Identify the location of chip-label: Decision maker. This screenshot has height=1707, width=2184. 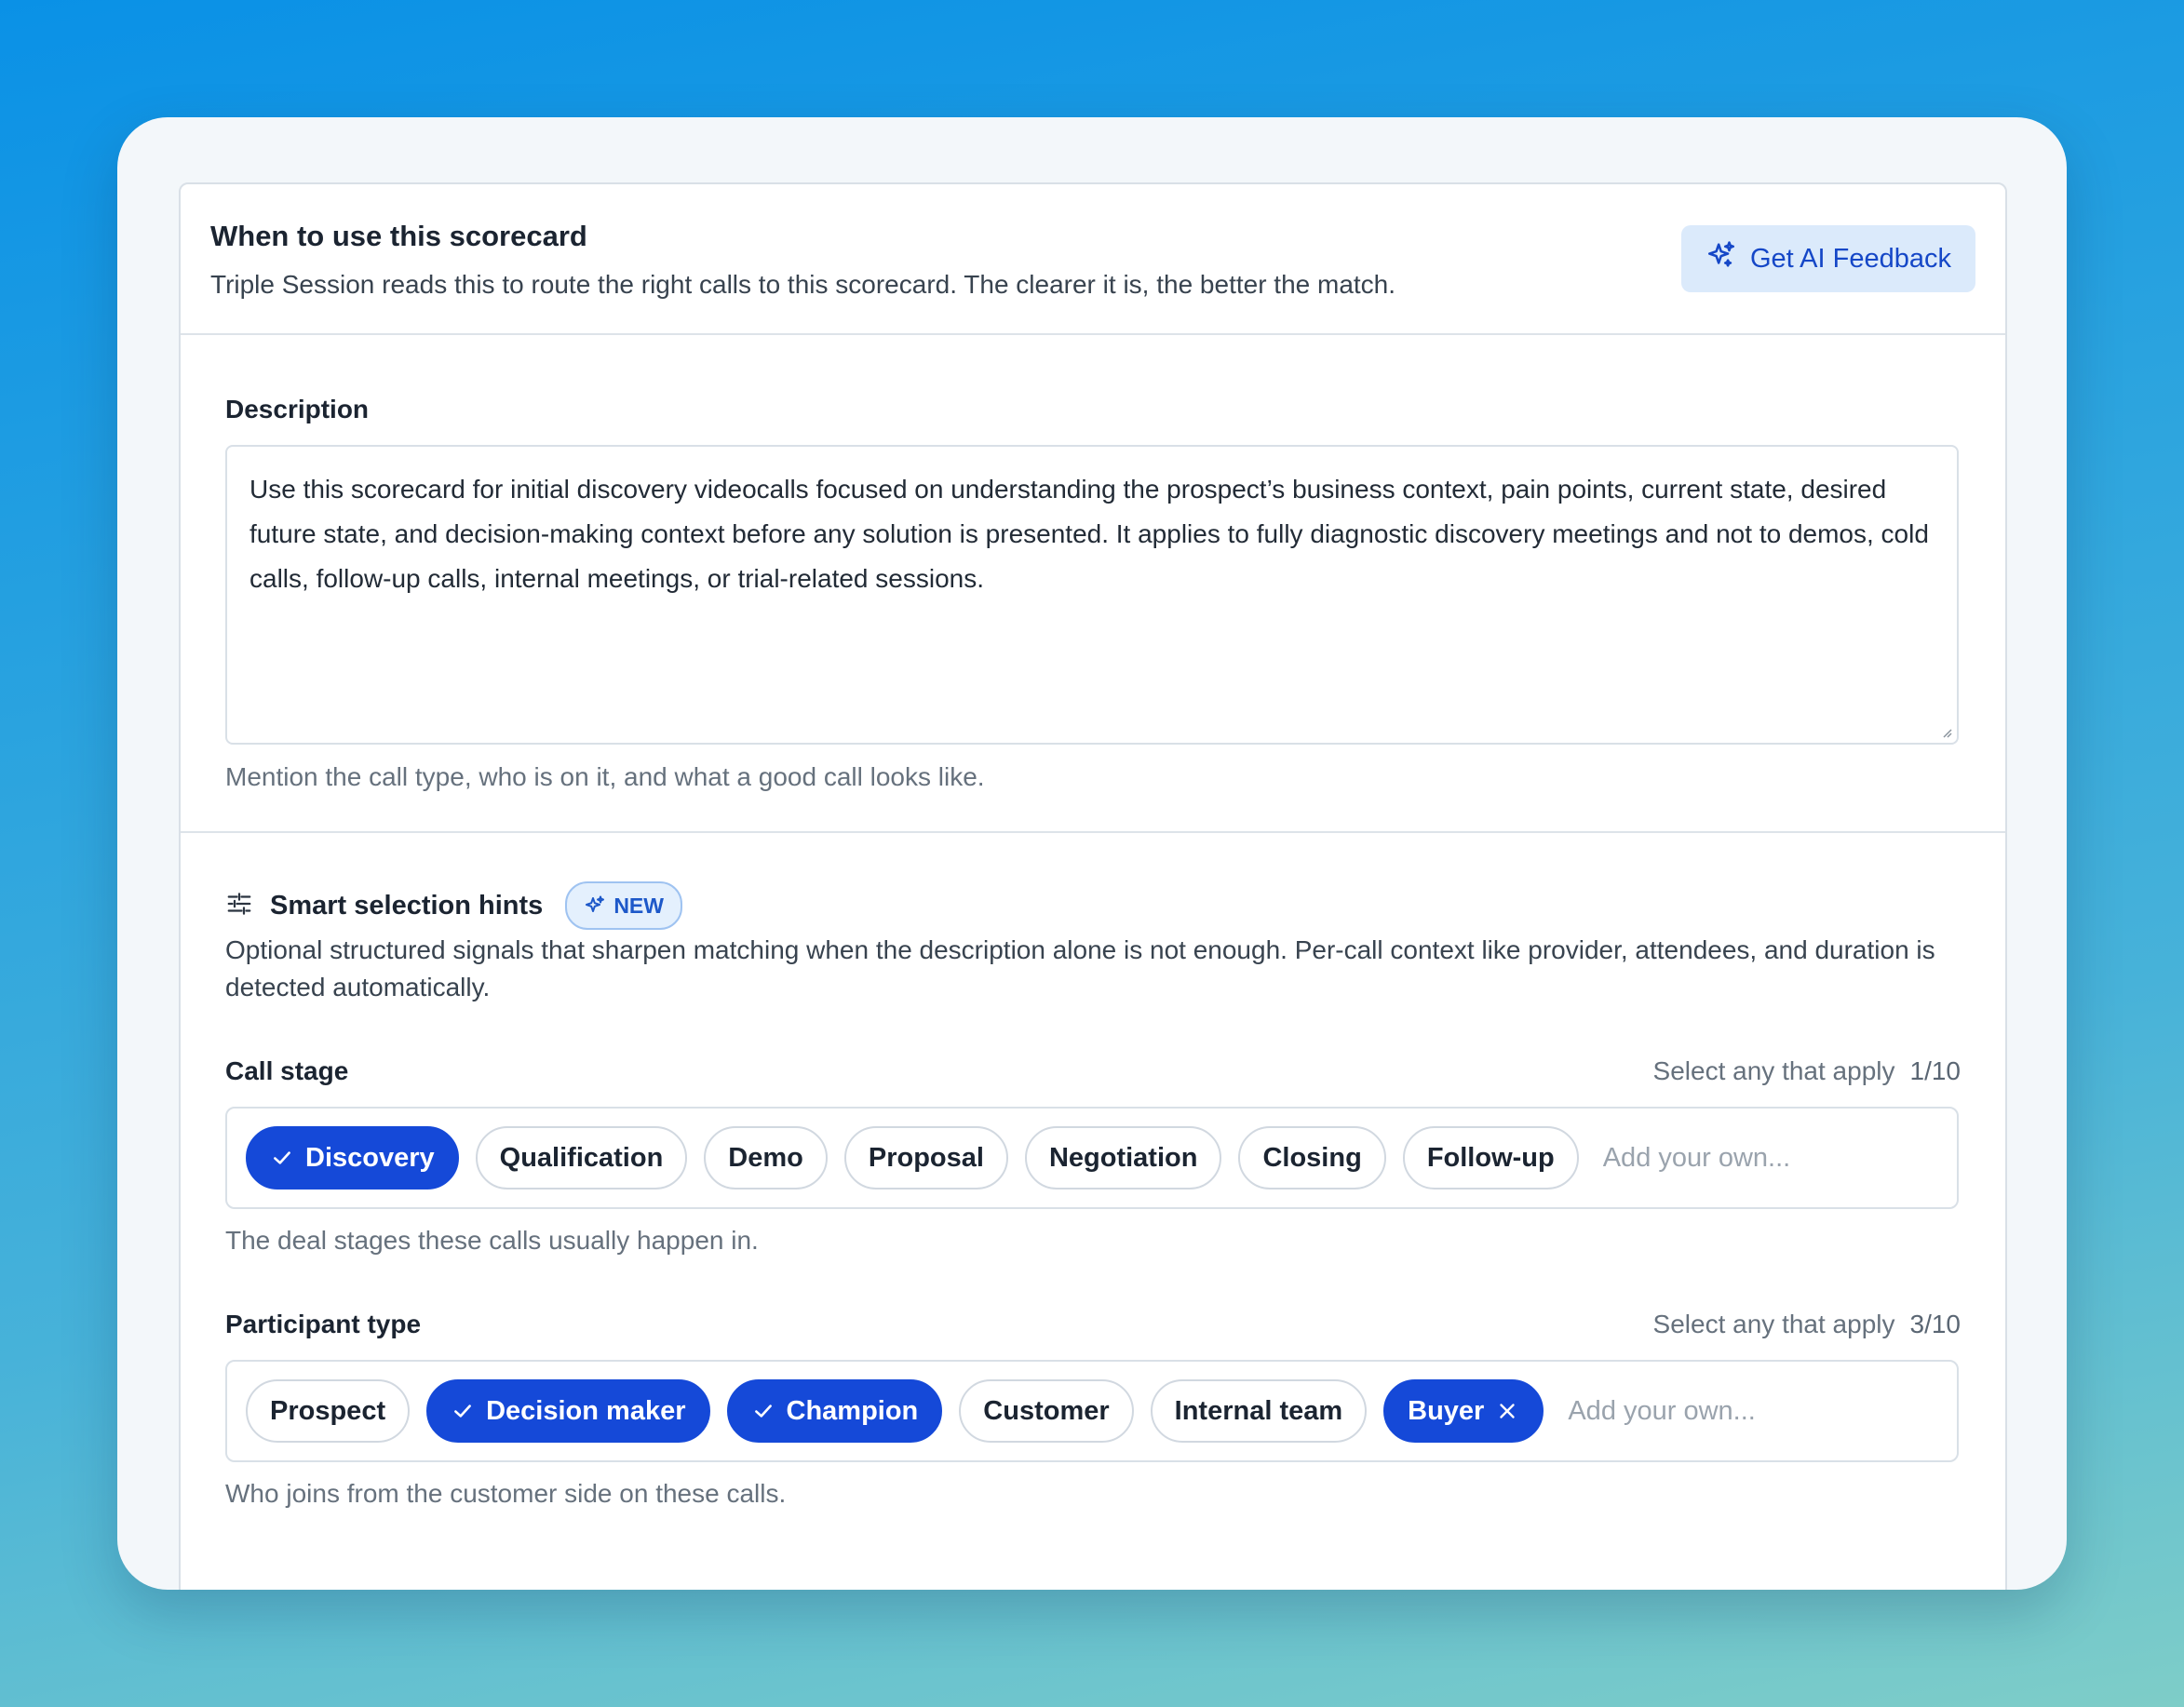
(586, 1411).